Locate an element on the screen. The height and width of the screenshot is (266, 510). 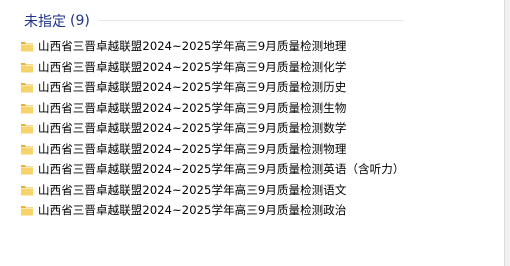
list-item: 山西省三晋卓越联盟2024~2025学年高三9月质量检测历史 is located at coordinates (212, 87).